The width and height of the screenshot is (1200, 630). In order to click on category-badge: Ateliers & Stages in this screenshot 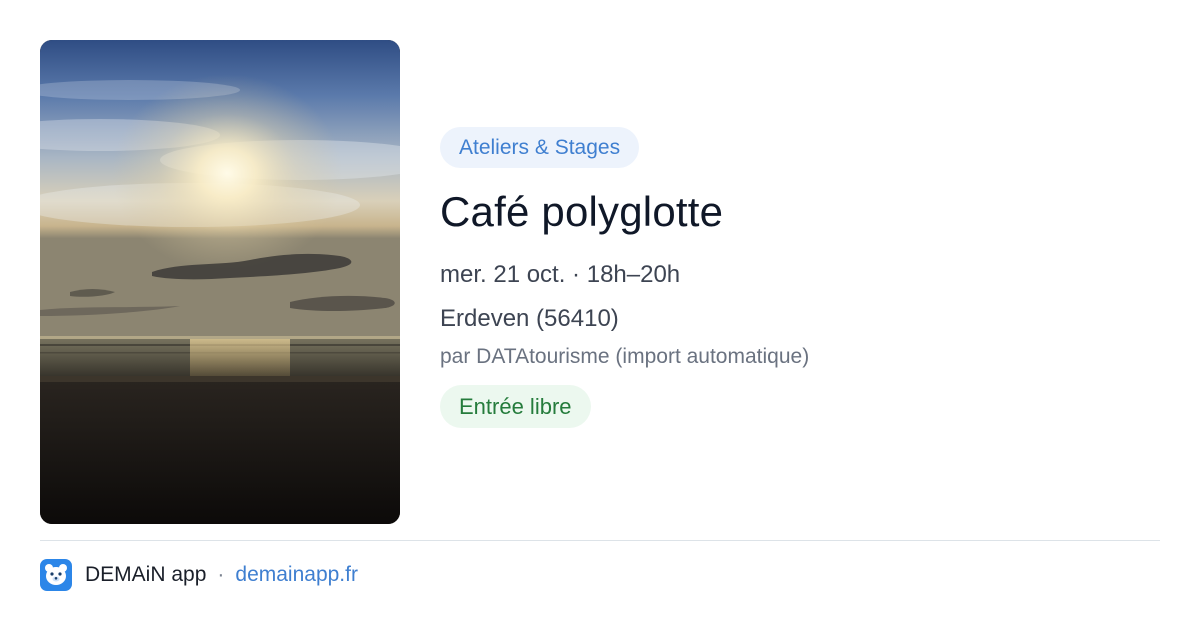, I will do `click(540, 147)`.